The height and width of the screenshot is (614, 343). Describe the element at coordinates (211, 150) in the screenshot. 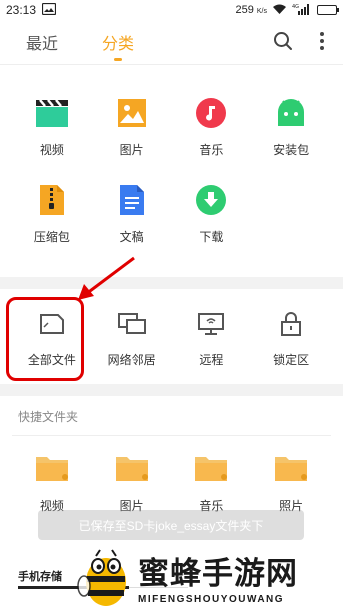

I see `category-music-label: 音乐` at that location.